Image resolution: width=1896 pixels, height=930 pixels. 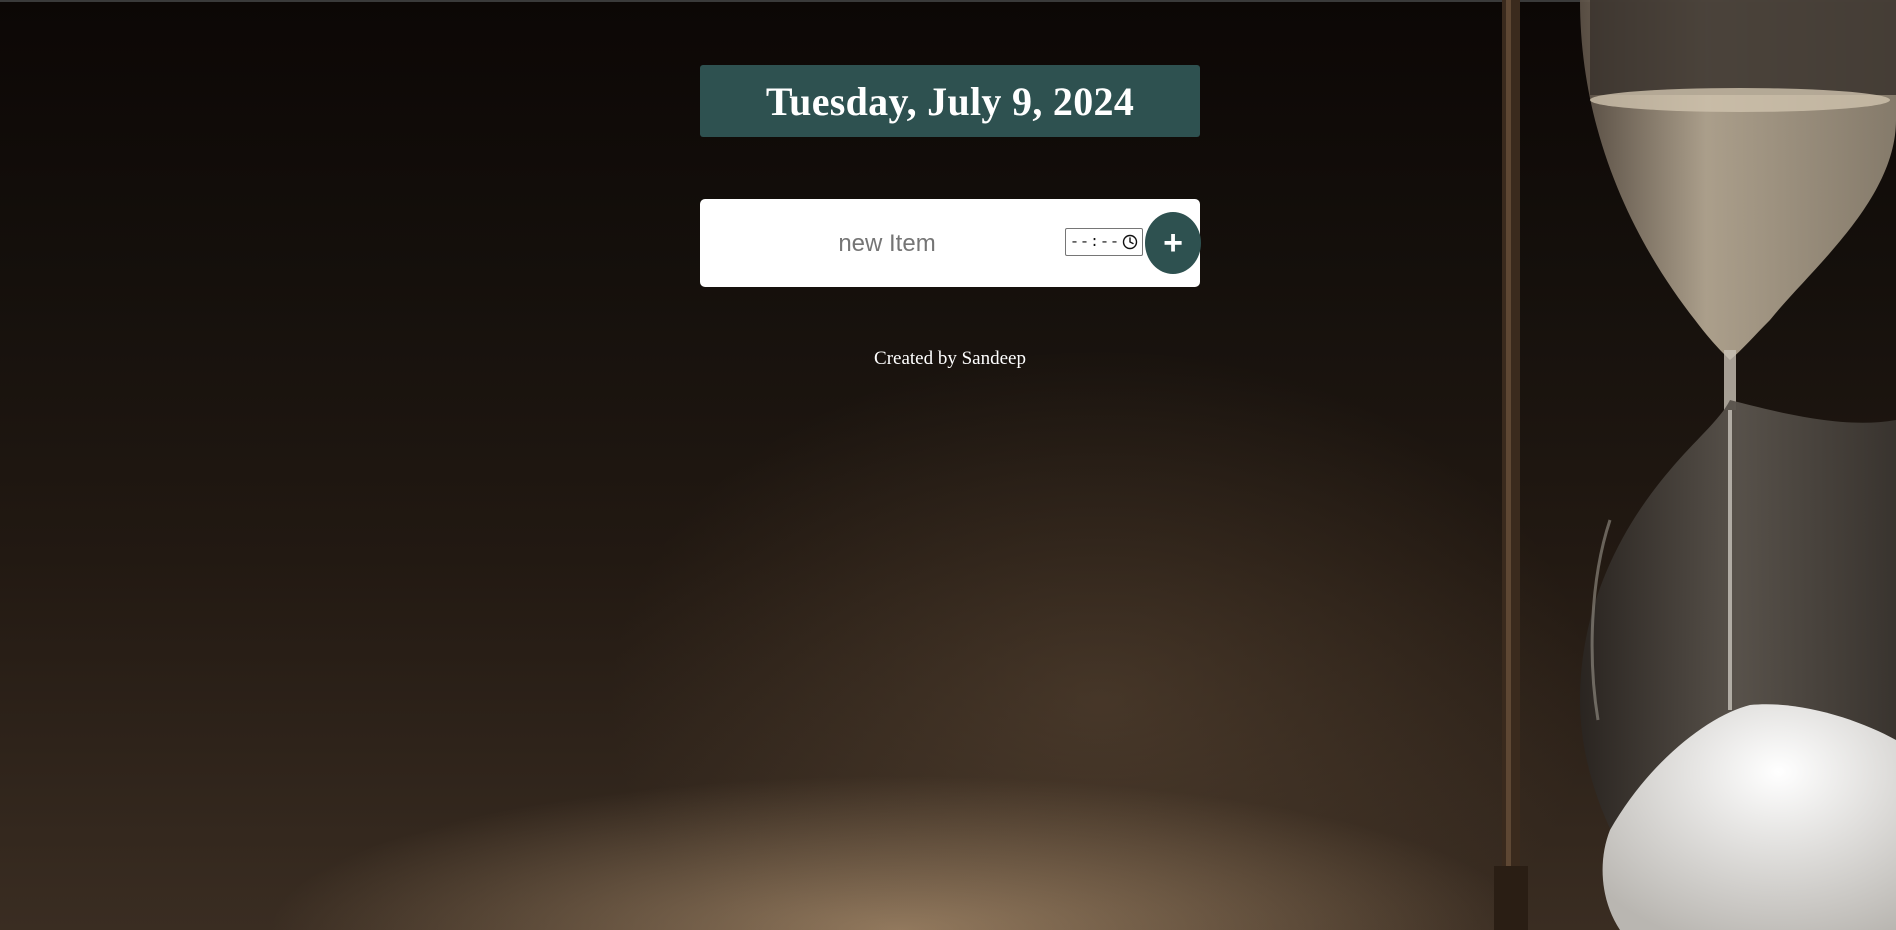 I want to click on new-item-input, so click(x=887, y=244).